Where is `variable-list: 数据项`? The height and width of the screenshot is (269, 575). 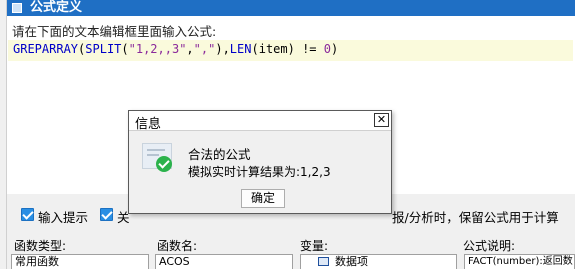
variable-list: 数据项 is located at coordinates (378, 261).